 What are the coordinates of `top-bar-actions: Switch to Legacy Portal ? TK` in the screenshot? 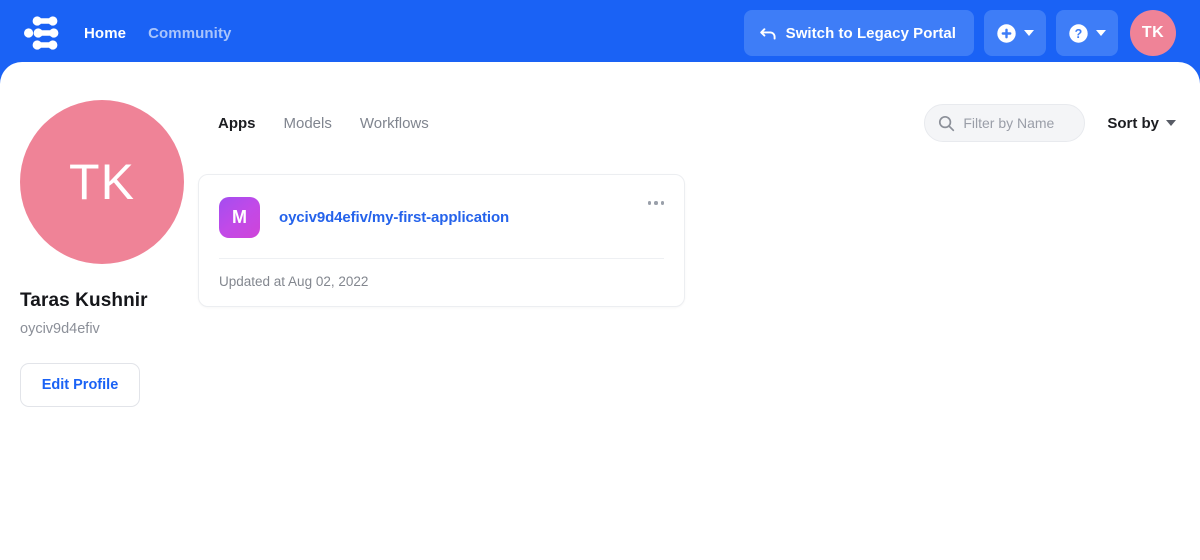 It's located at (963, 33).